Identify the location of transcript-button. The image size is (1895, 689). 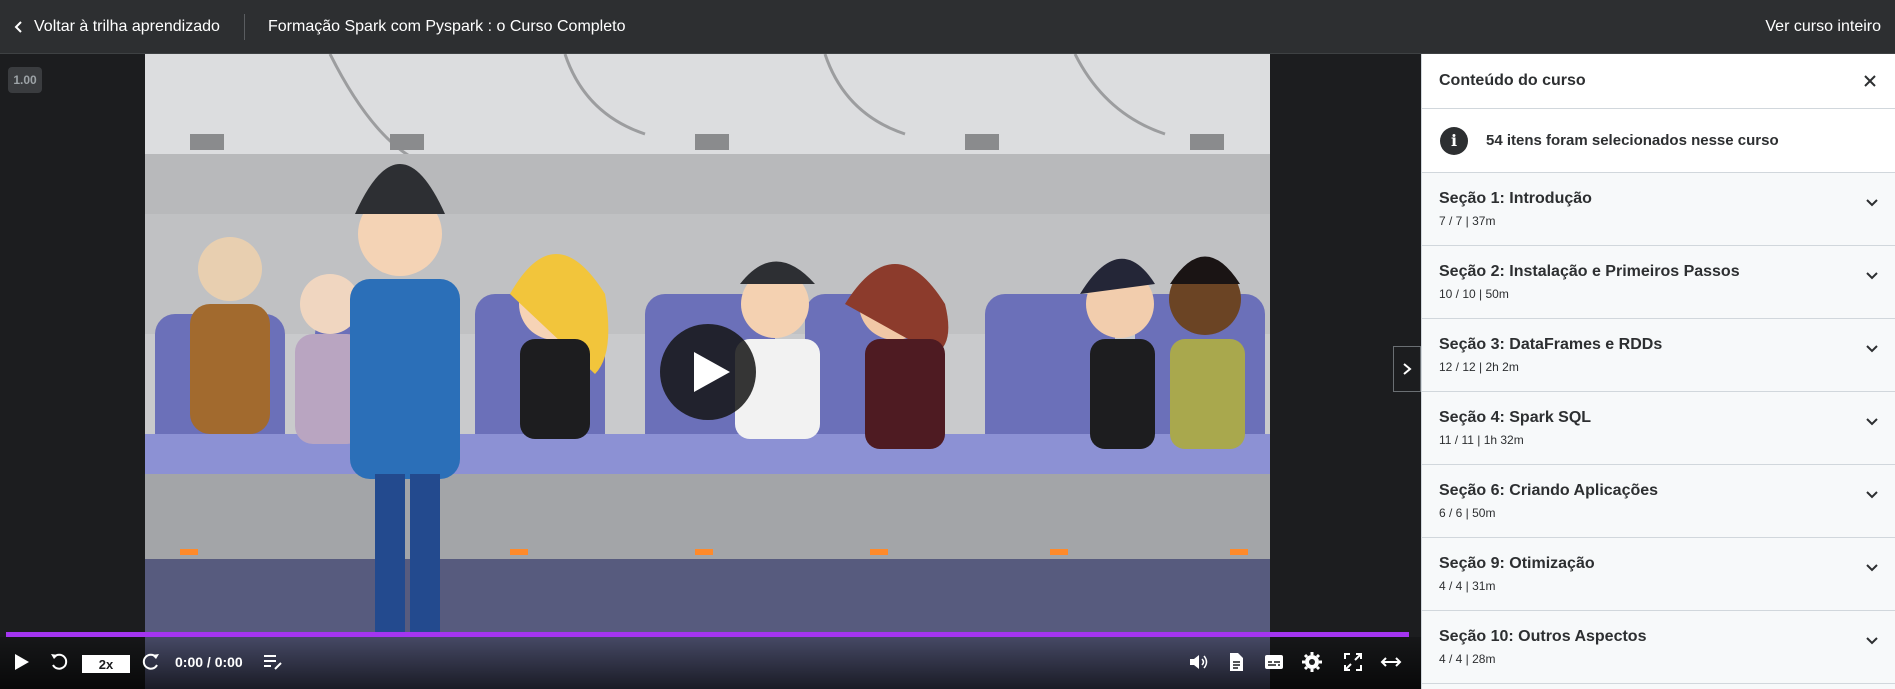
(272, 662).